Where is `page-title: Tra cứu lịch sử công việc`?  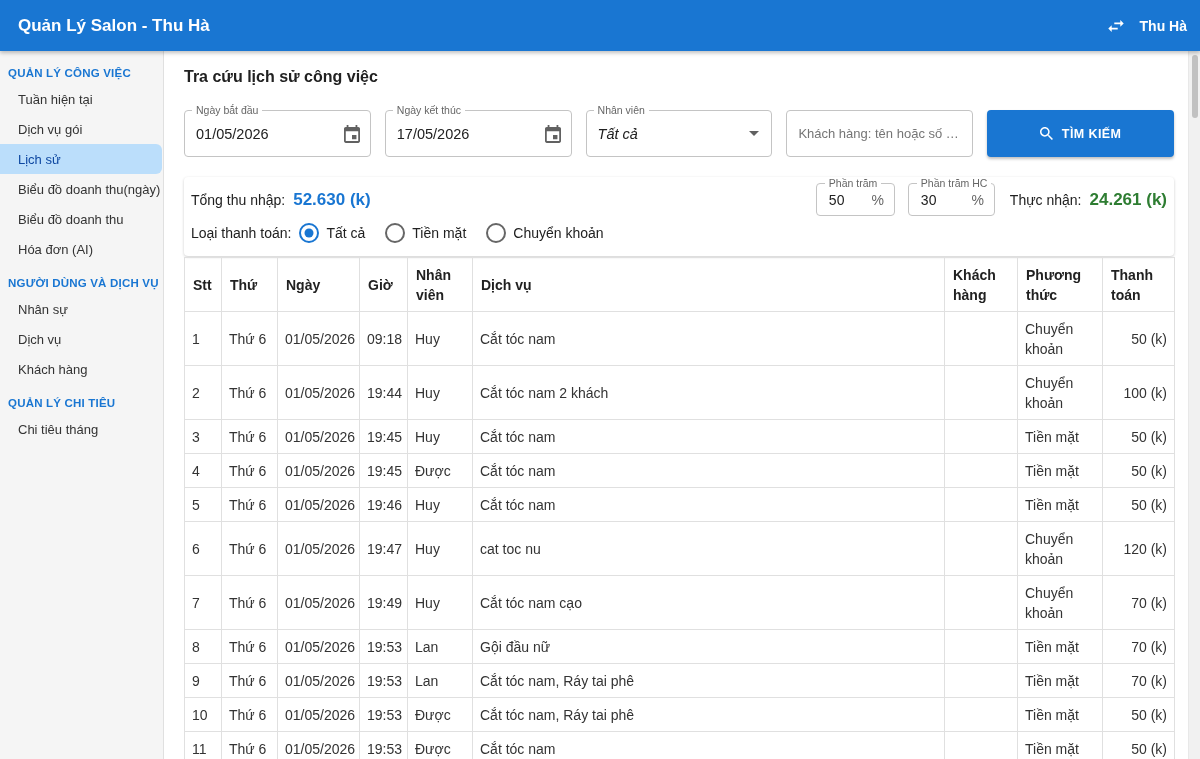 page-title: Tra cứu lịch sử công việc is located at coordinates (281, 77).